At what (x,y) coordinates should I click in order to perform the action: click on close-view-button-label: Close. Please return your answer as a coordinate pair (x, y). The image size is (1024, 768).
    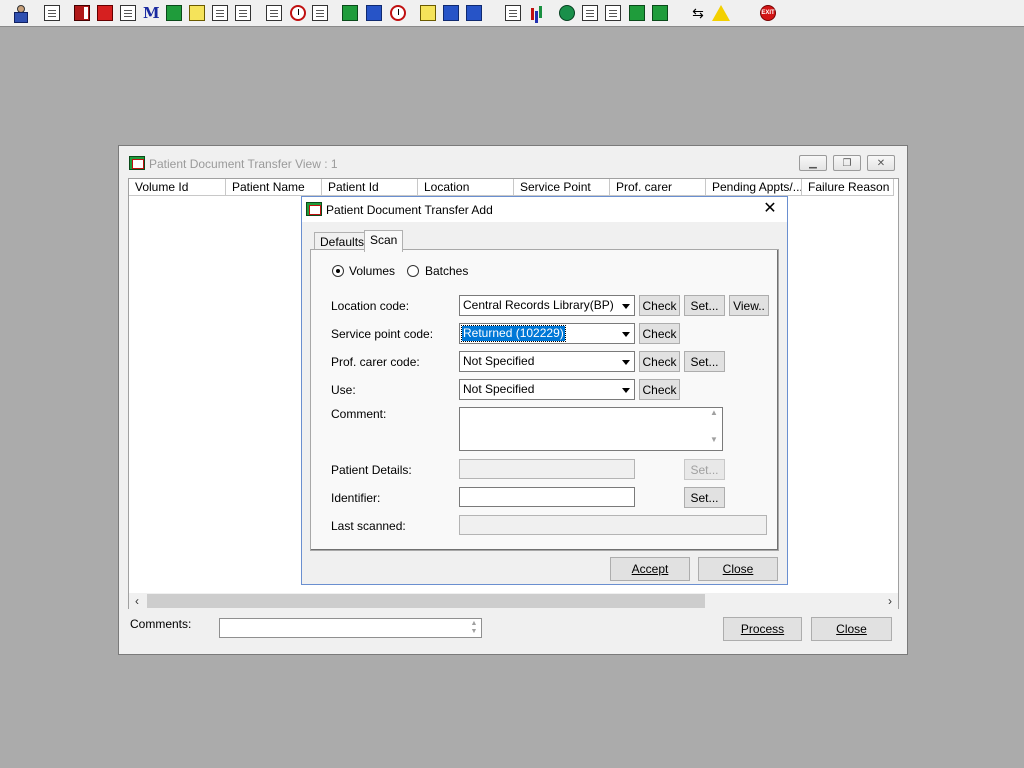
    Looking at the image, I should click on (851, 629).